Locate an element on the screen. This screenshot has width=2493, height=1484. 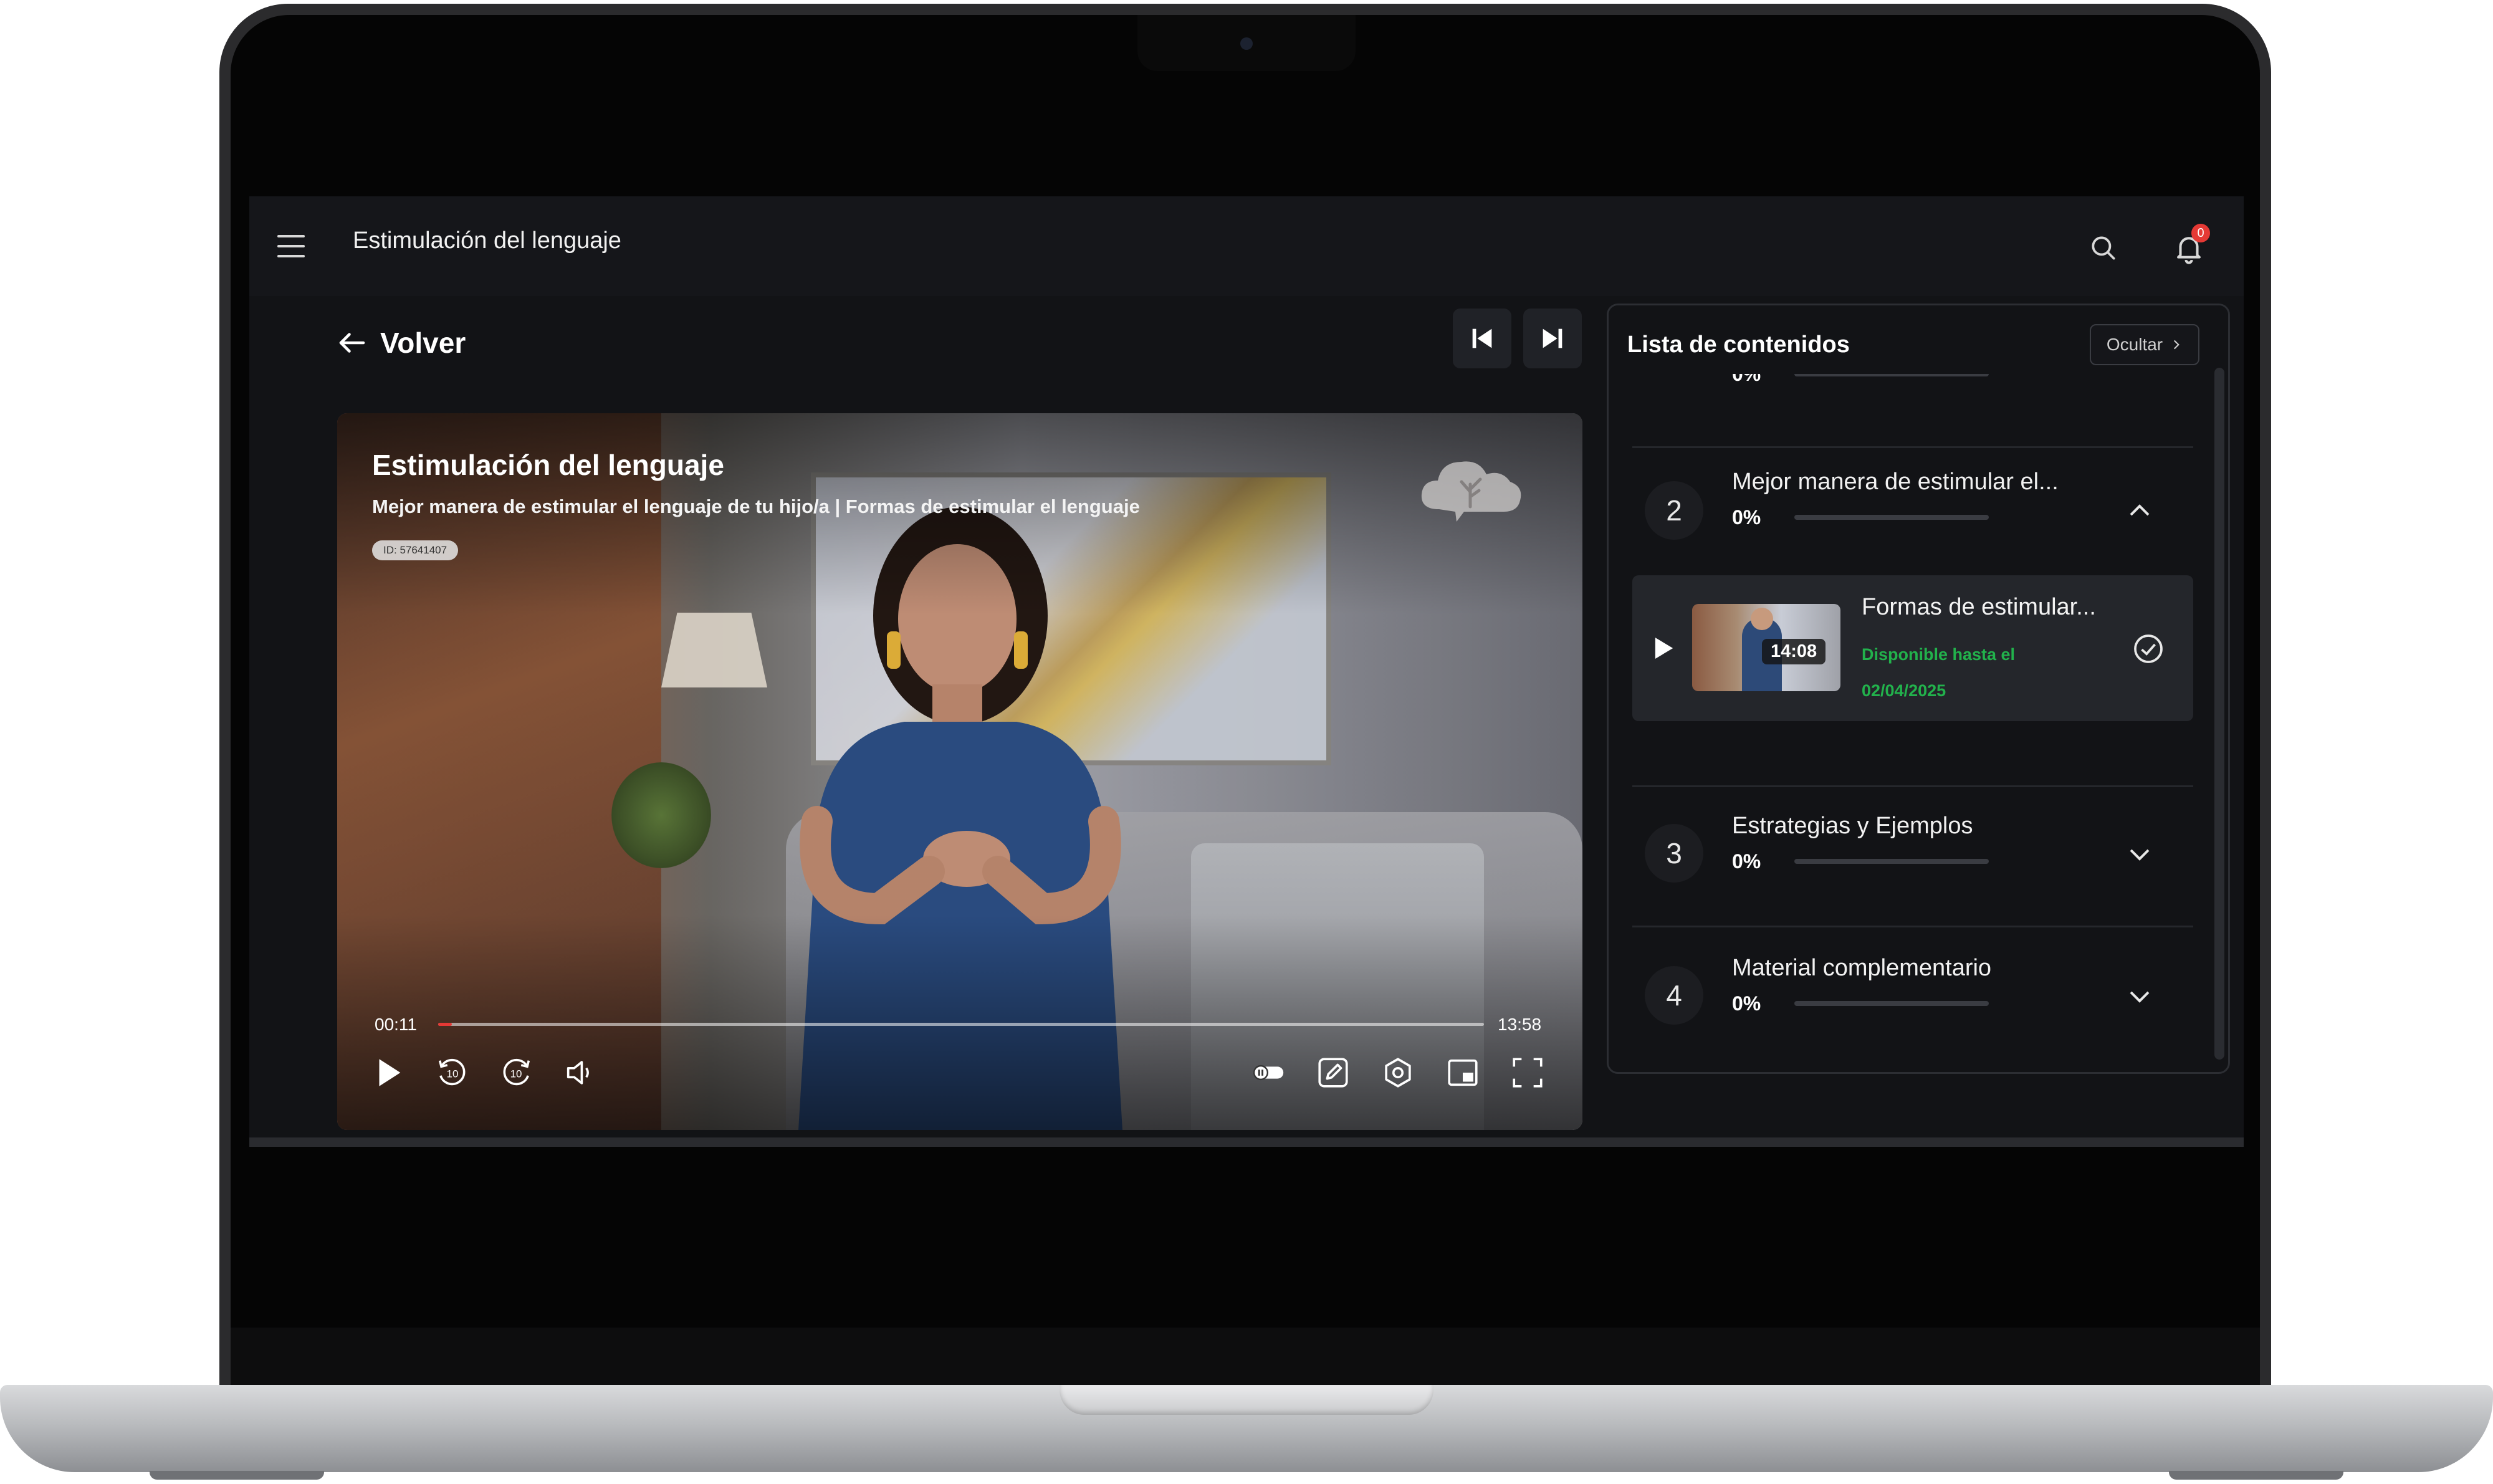
hide-label: Ocultar is located at coordinates (2134, 344).